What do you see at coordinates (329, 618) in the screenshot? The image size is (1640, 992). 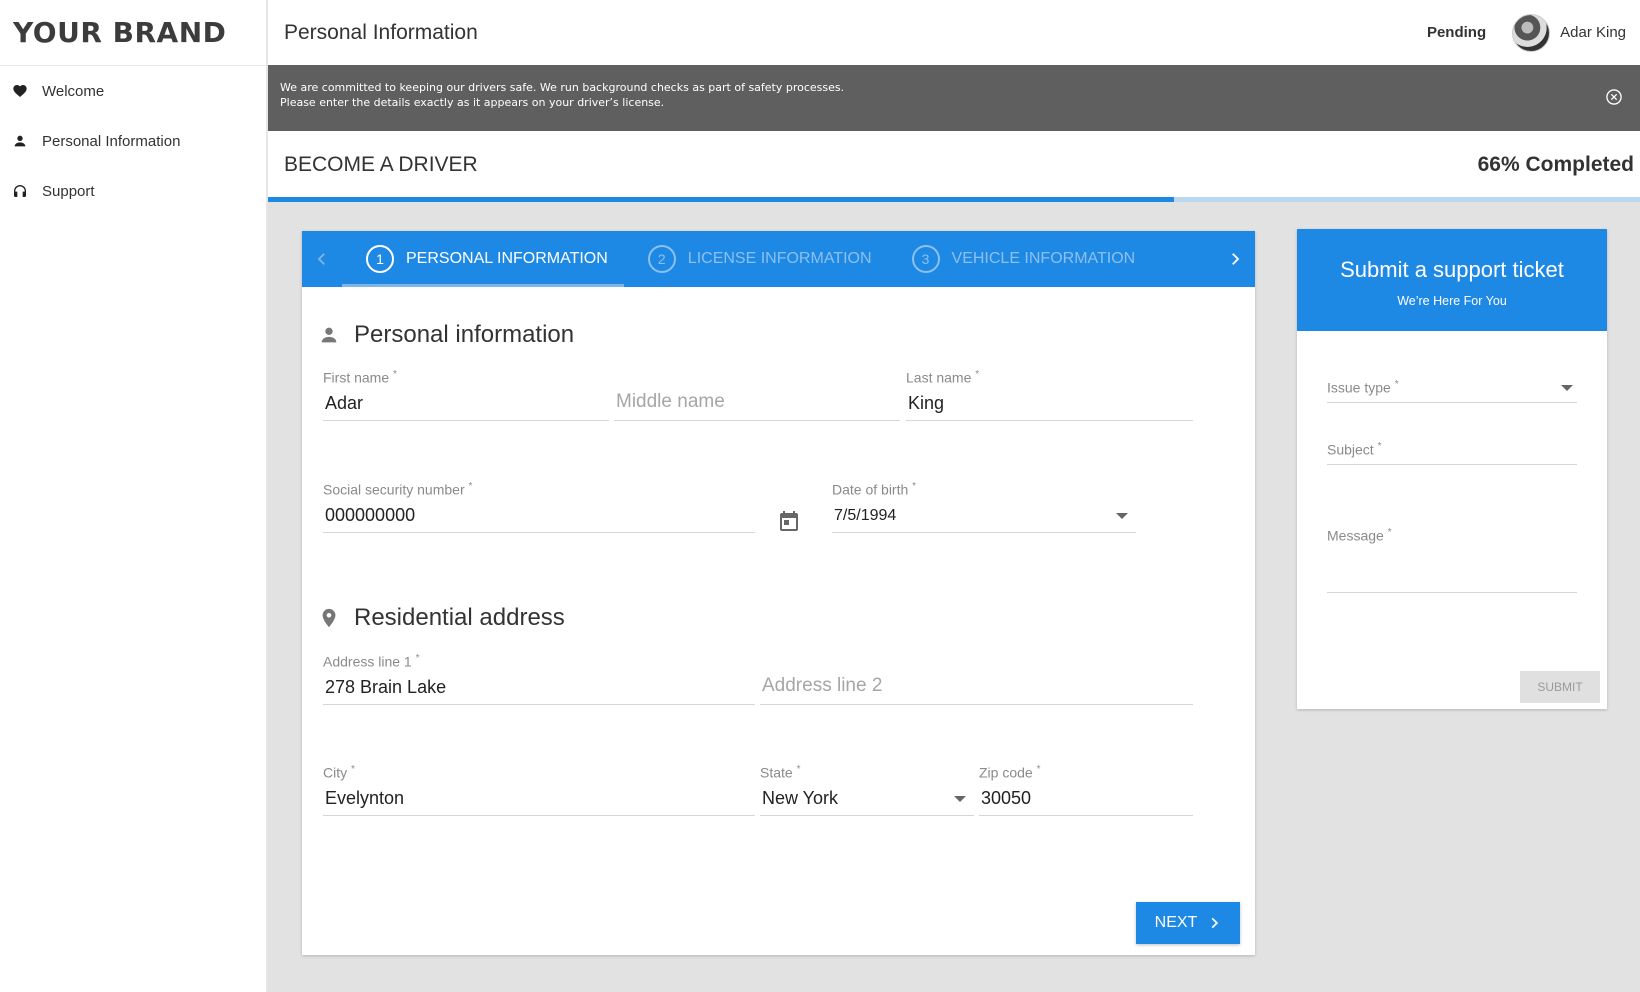 I see `location-pin-icon` at bounding box center [329, 618].